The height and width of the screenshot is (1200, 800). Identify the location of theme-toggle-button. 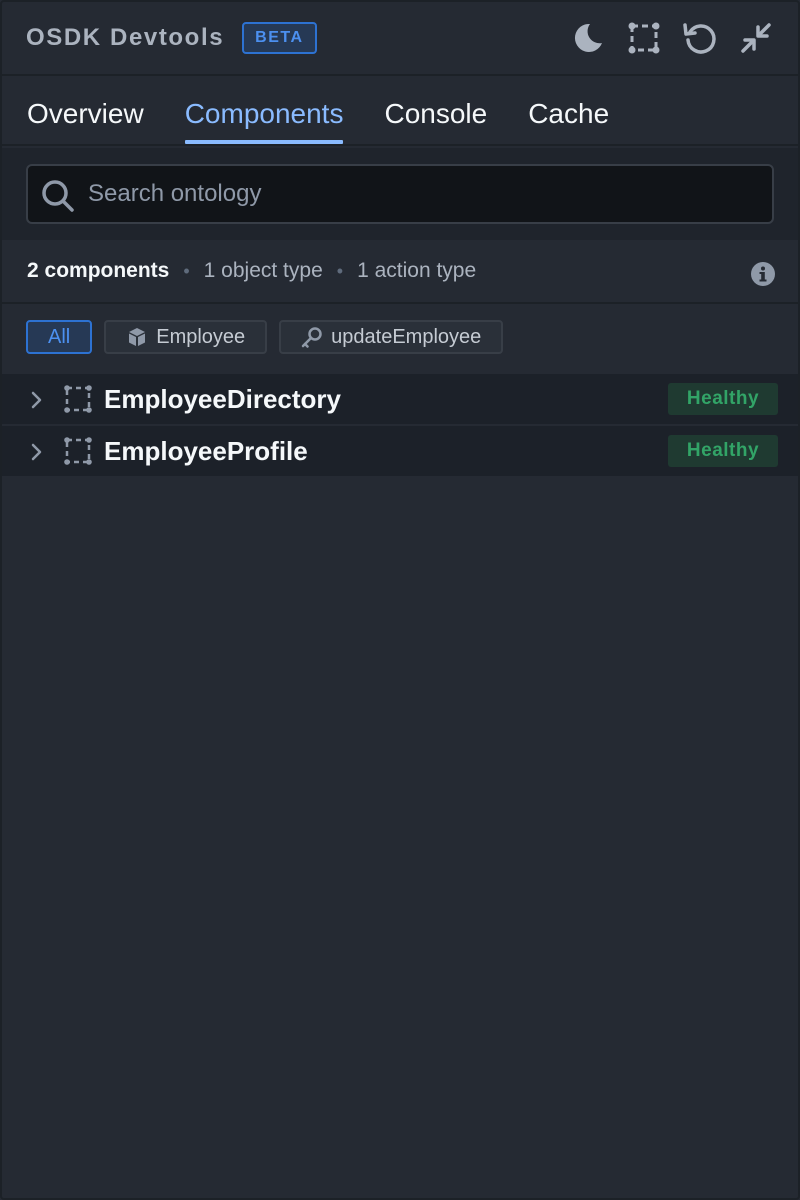
(588, 38).